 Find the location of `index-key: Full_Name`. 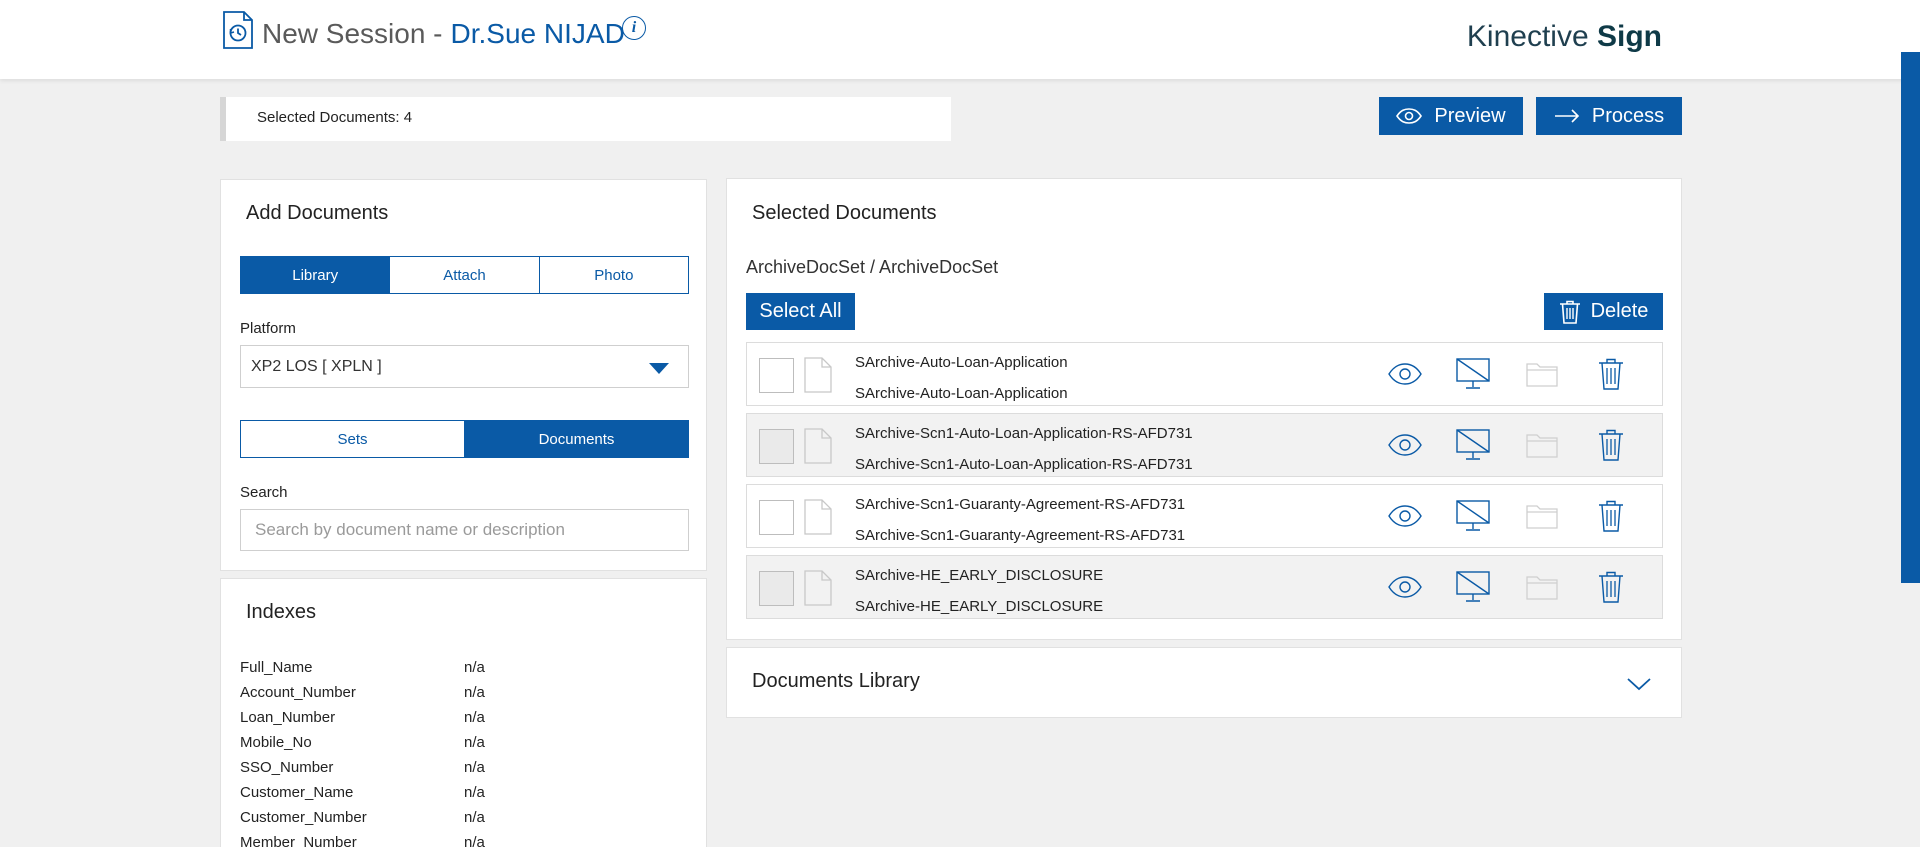

index-key: Full_Name is located at coordinates (276, 667).